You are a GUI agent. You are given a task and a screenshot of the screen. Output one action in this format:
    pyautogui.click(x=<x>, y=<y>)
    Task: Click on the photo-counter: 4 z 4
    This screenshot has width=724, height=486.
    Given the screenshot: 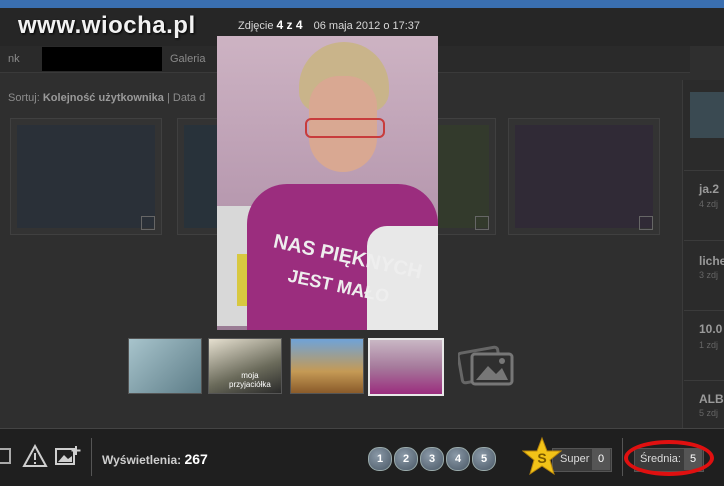 What is the action you would take?
    pyautogui.click(x=289, y=25)
    